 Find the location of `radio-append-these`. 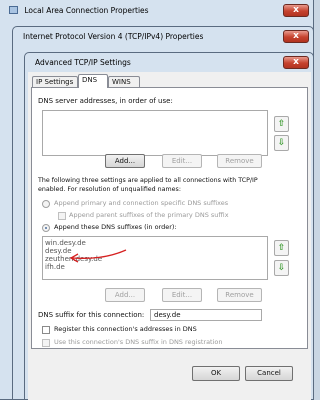

radio-append-these is located at coordinates (46, 228).